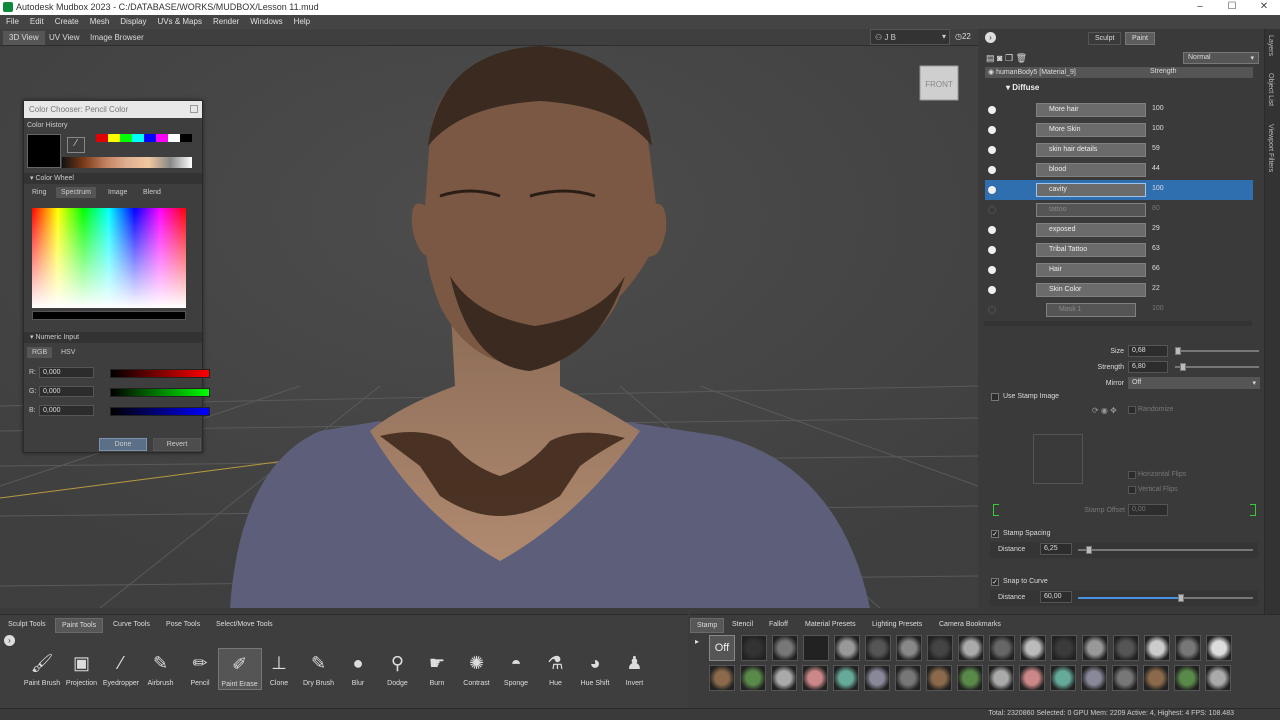 The height and width of the screenshot is (720, 1280). Describe the element at coordinates (117, 38) in the screenshot. I see `tab-image-browser: Image Browser` at that location.